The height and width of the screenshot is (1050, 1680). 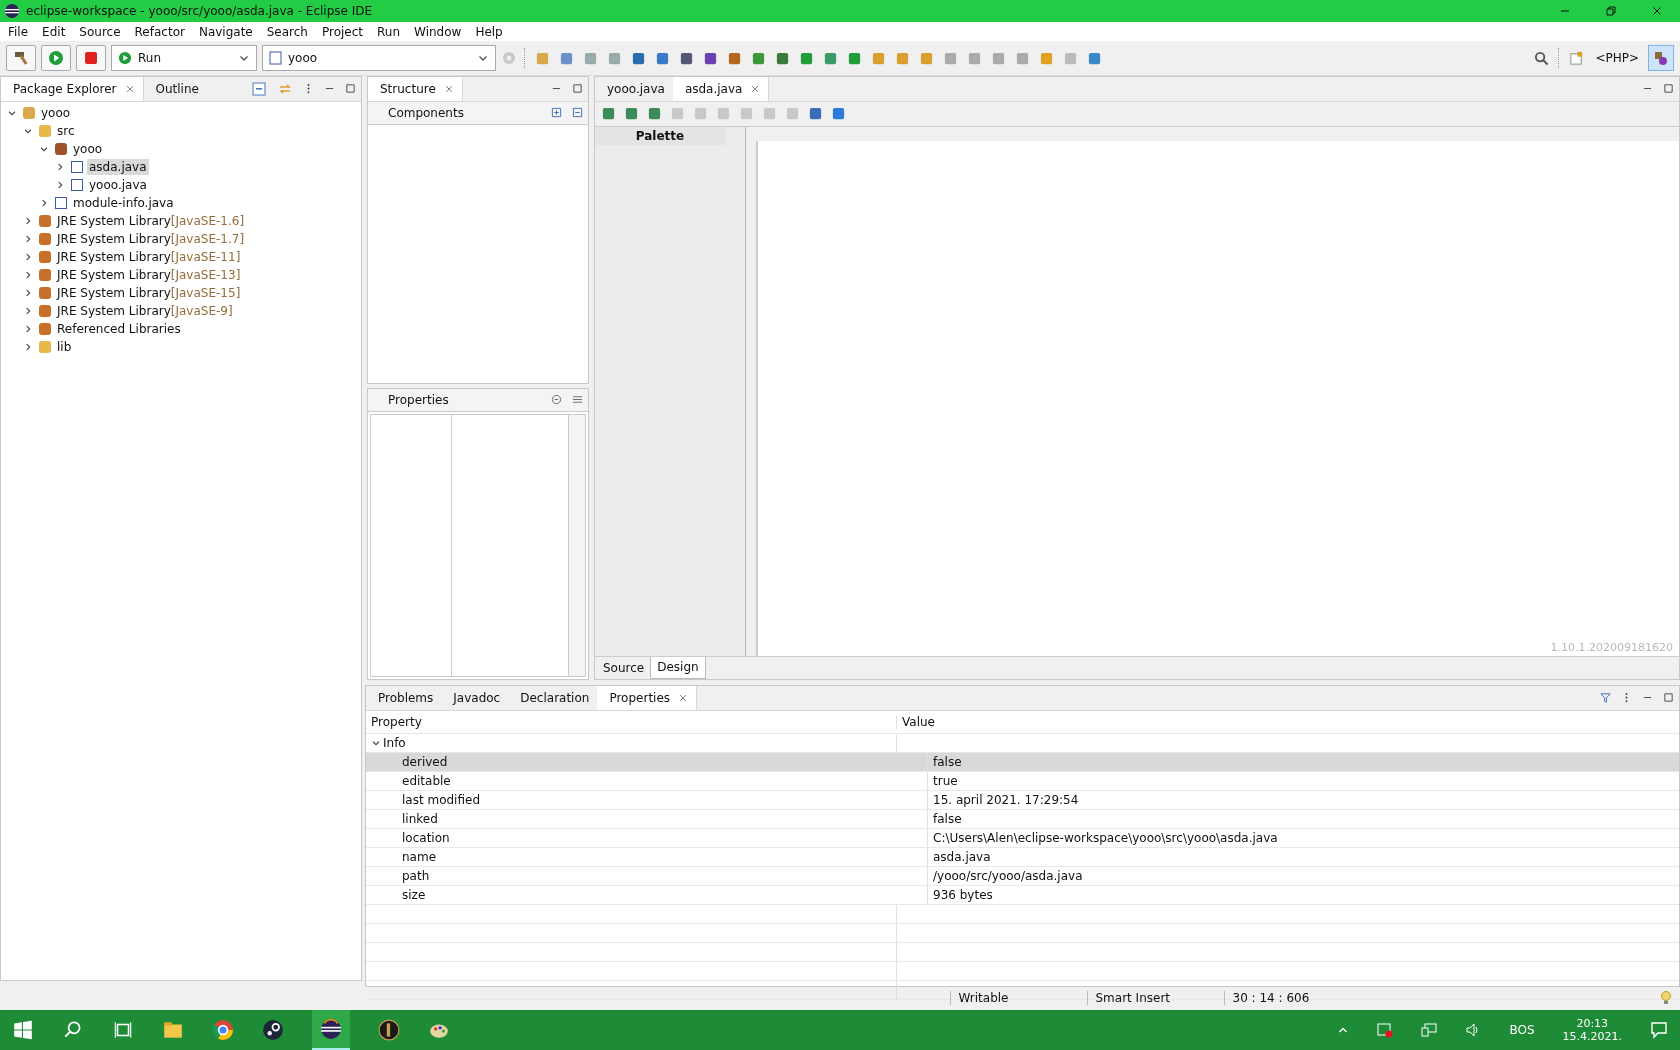 What do you see at coordinates (226, 31) in the screenshot?
I see `menu-item: Navigate` at bounding box center [226, 31].